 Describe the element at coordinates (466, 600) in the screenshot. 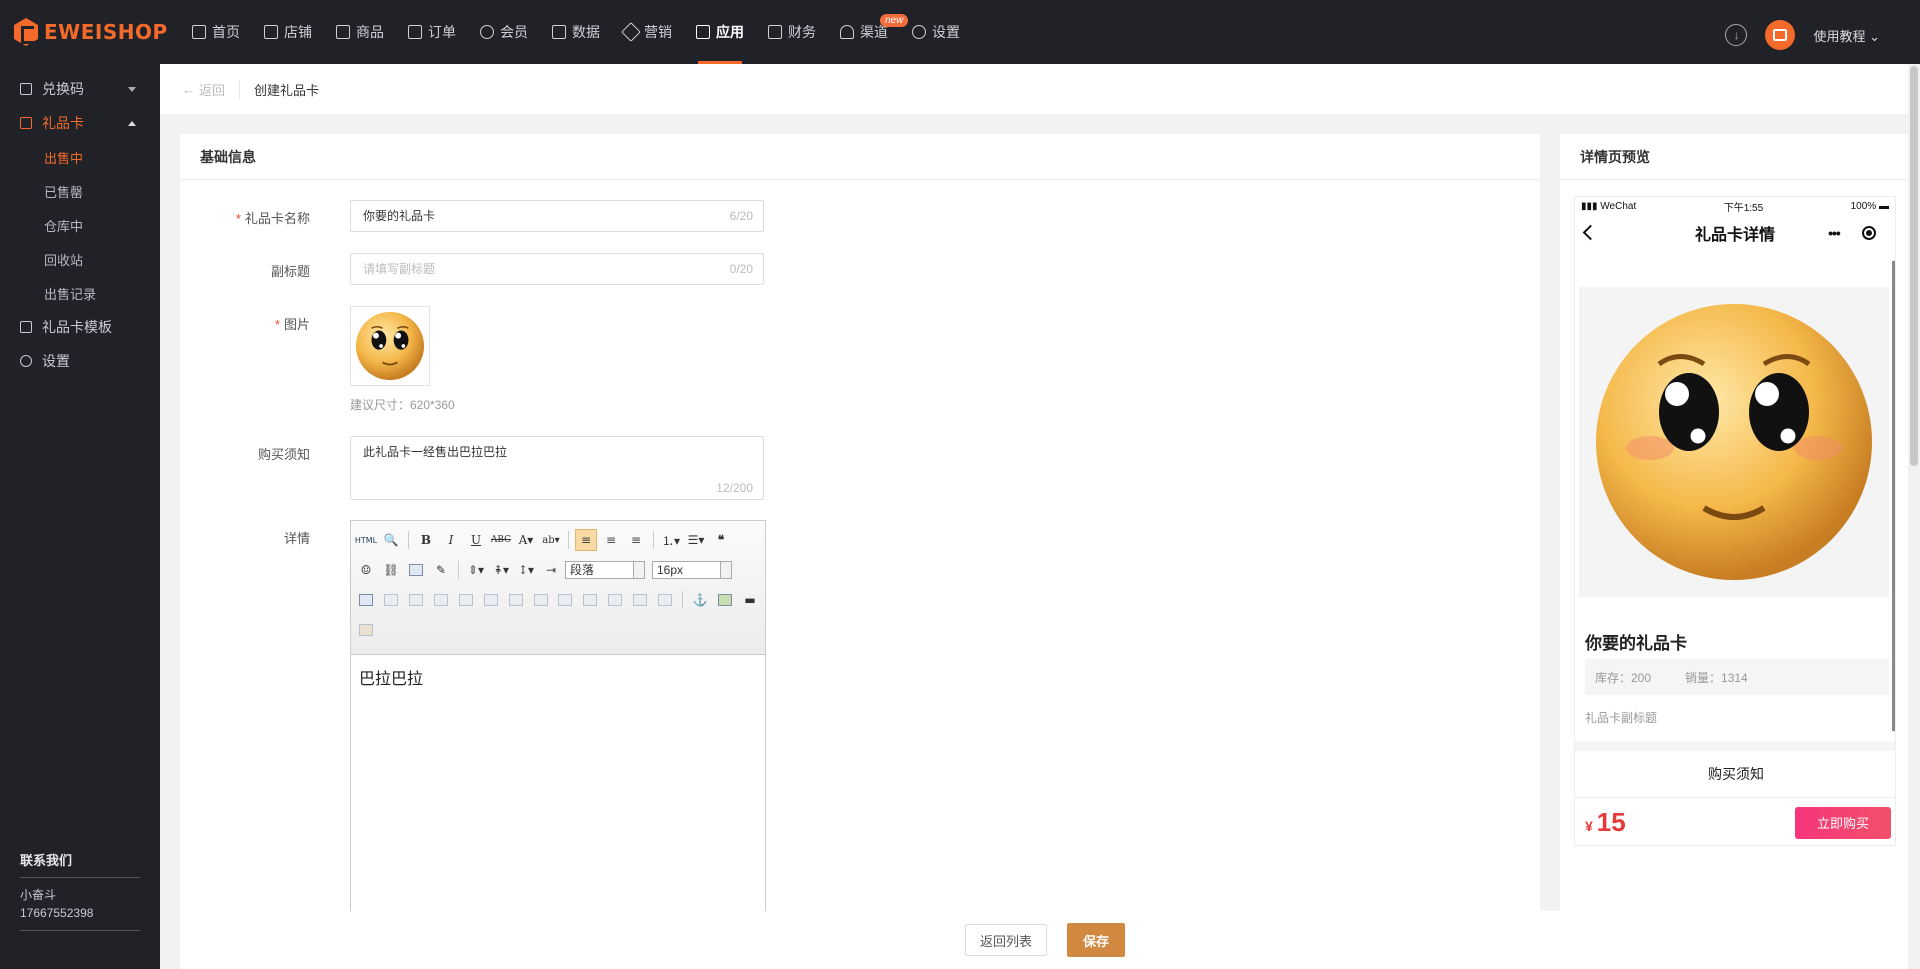

I see `delete-row-icon` at that location.